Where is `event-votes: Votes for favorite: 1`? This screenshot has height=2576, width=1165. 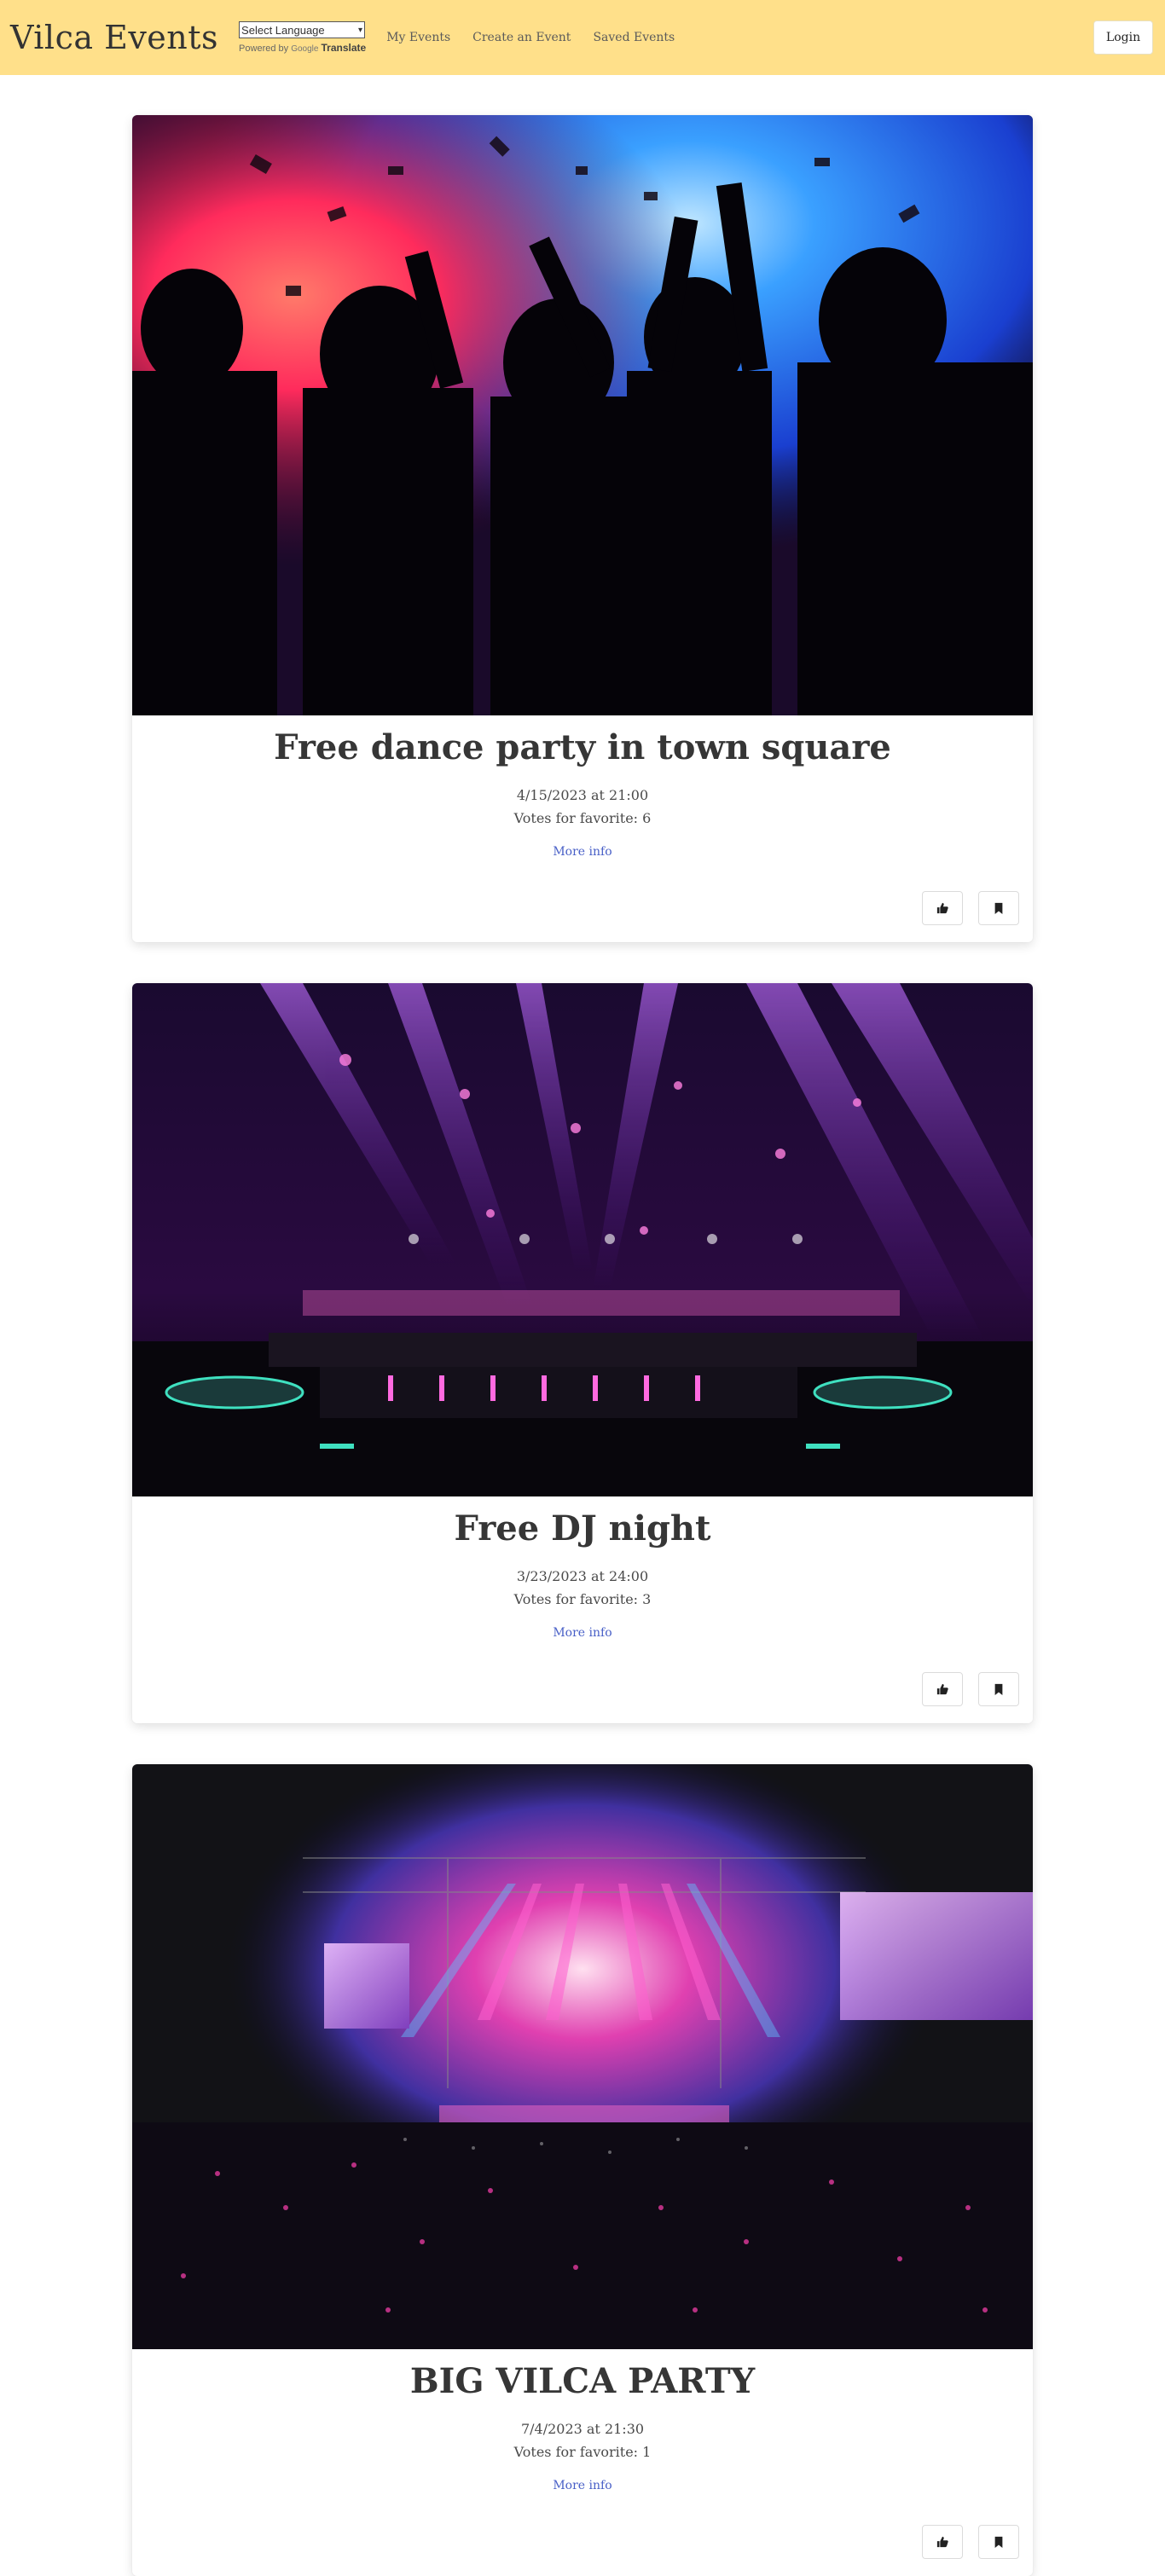
event-votes: Votes for favorite: 1 is located at coordinates (582, 2452).